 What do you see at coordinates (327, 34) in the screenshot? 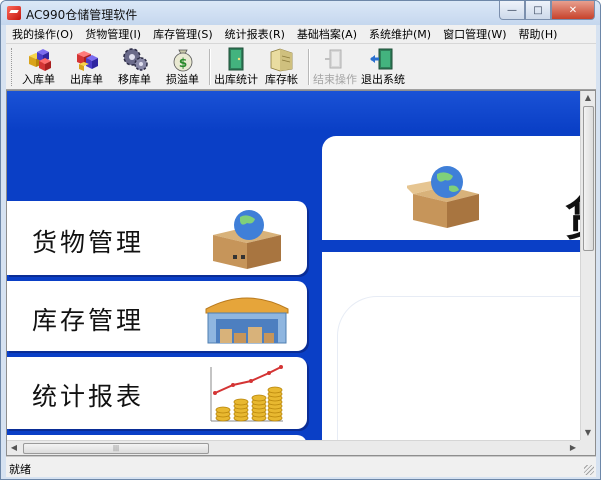
I see `menu-basic-records: 基础档案(A)` at bounding box center [327, 34].